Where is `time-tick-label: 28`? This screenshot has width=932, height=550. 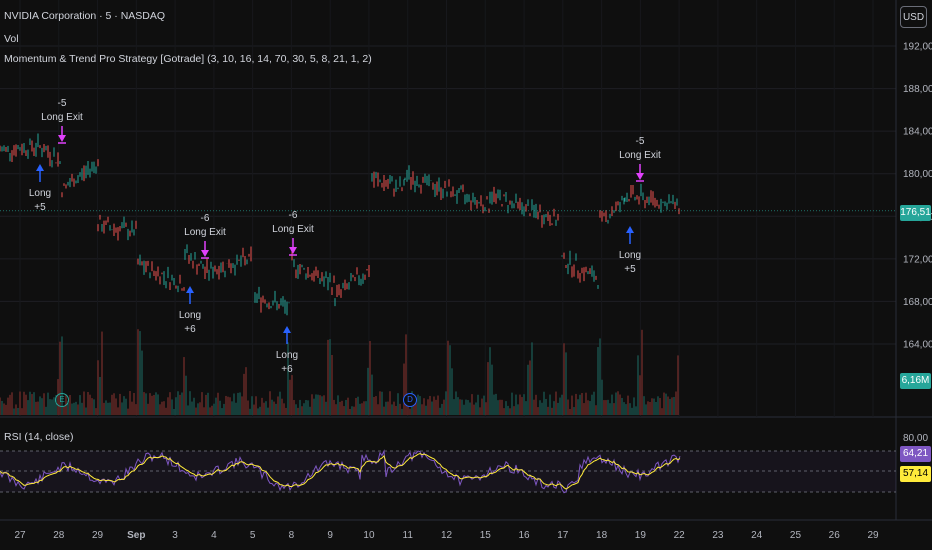
time-tick-label: 28 is located at coordinates (59, 535).